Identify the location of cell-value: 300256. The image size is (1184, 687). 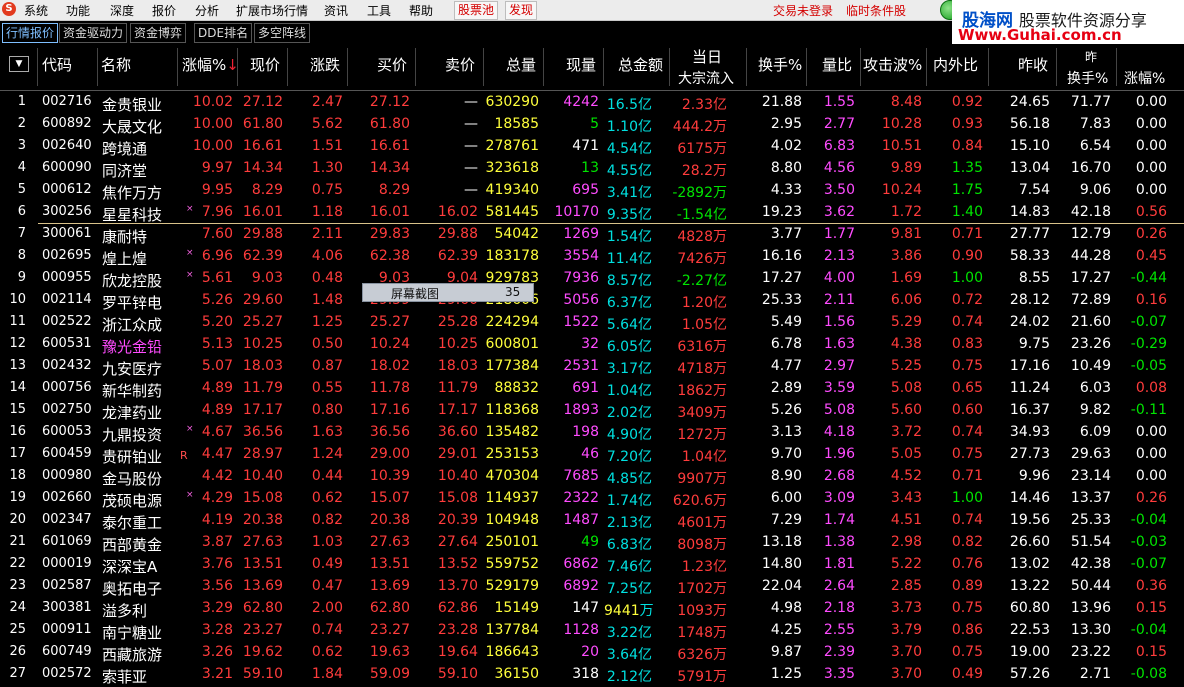
(67, 211).